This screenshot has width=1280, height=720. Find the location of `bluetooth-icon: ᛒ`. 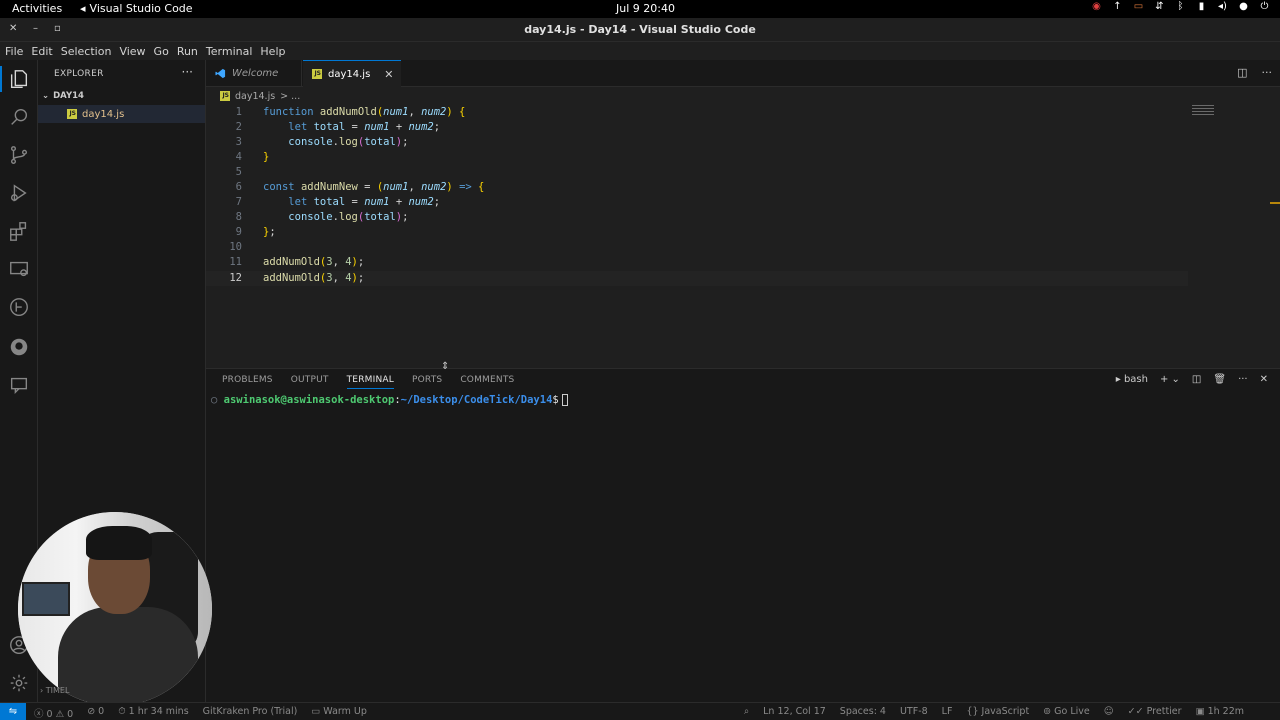

bluetooth-icon: ᛒ is located at coordinates (1180, 6).